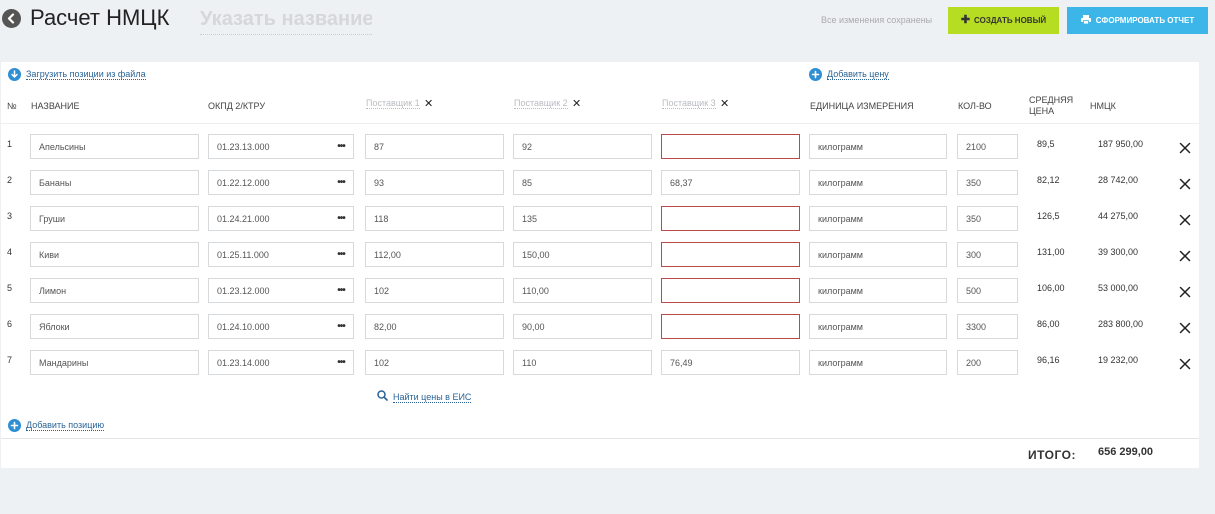  Describe the element at coordinates (582, 362) in the screenshot. I see `supplier-2-price-input: 110` at that location.